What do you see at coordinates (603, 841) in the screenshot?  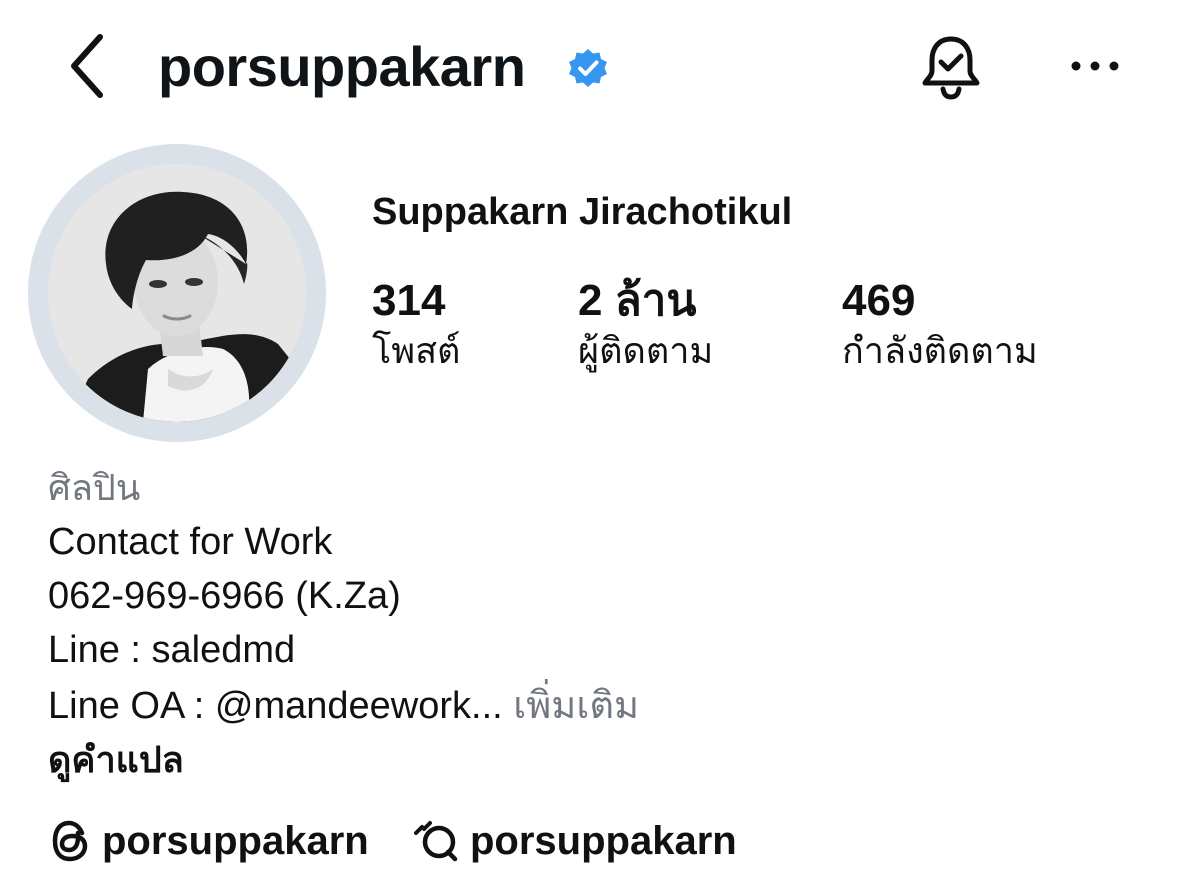 I see `threads-chat-username: porsuppakarn` at bounding box center [603, 841].